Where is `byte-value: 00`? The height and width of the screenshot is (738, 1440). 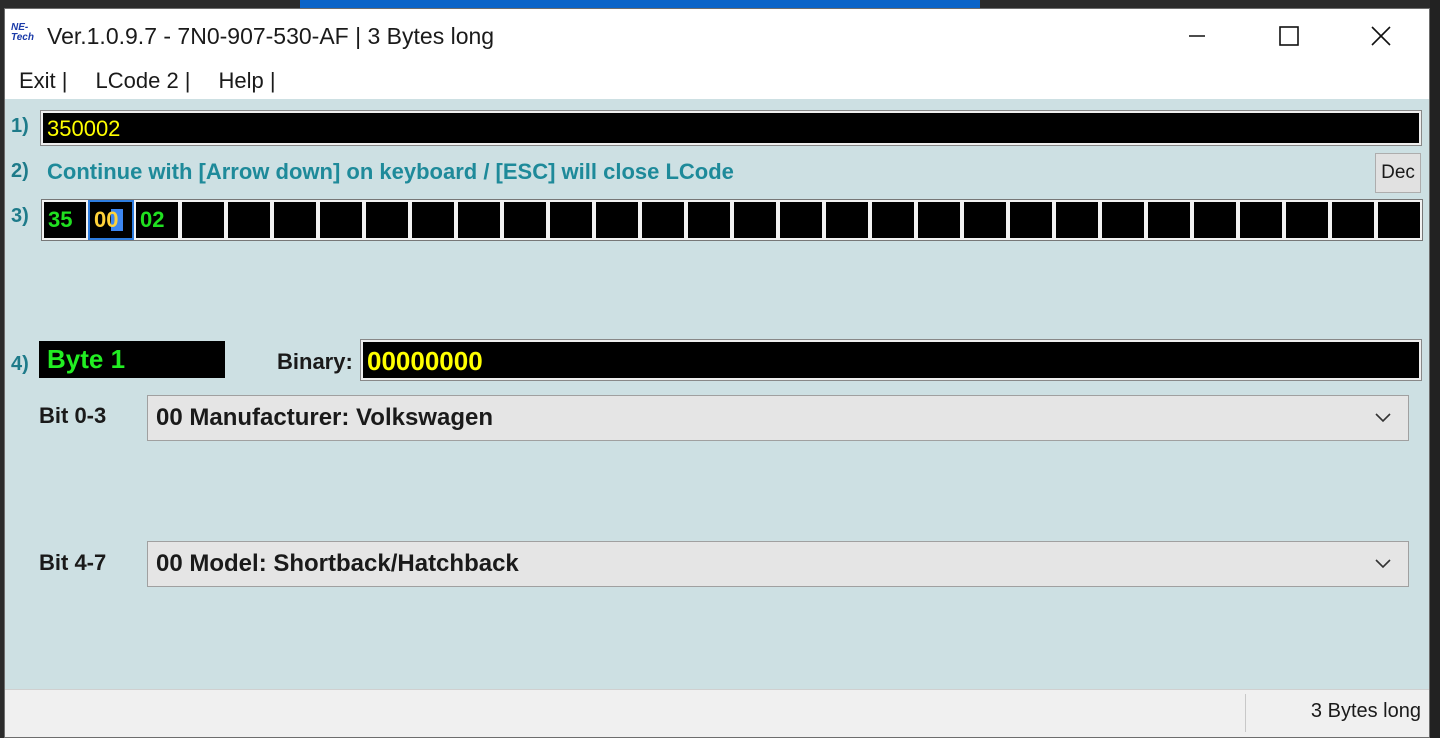 byte-value: 00 is located at coordinates (106, 219).